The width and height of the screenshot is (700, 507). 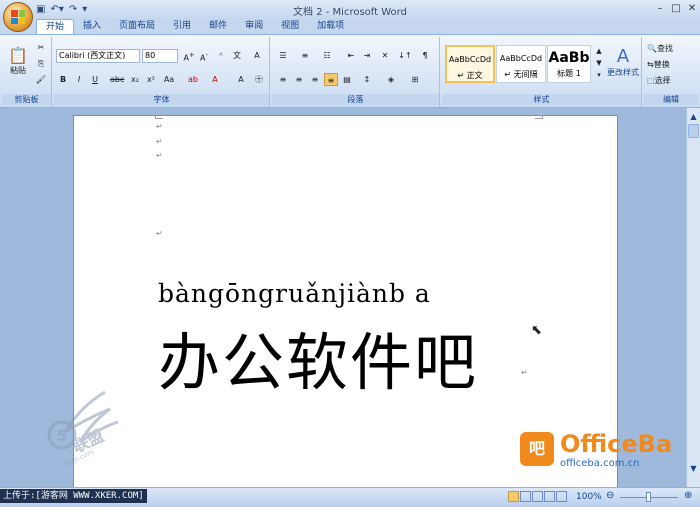 I want to click on style-normal: AaBbCcDd ↵ 正文, so click(x=470, y=64).